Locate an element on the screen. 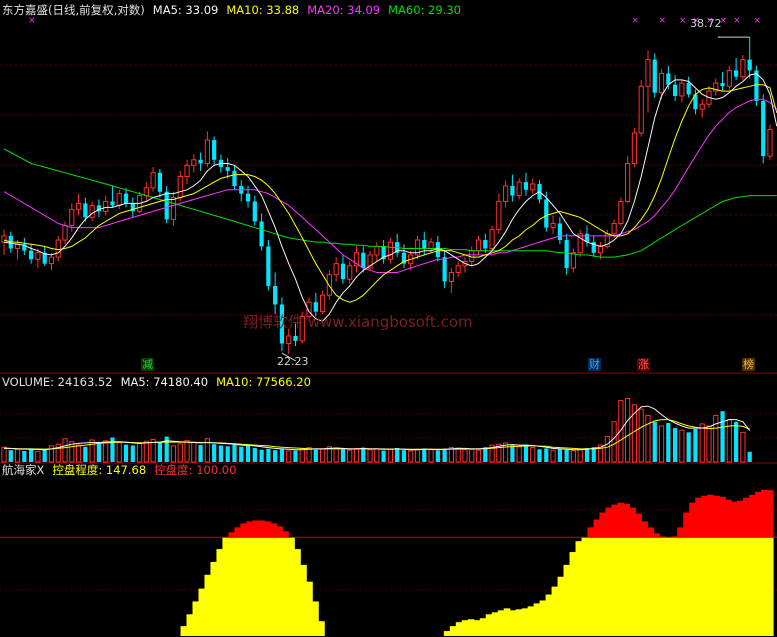 The image size is (777, 637). badge-jian: 减 is located at coordinates (147, 364).